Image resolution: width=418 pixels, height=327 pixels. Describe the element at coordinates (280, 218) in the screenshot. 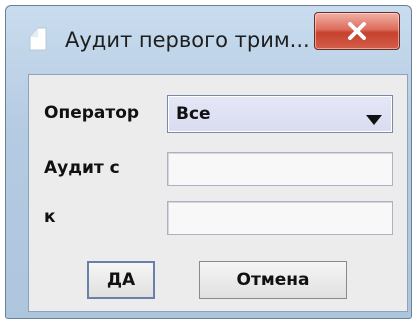

I see `to-field` at that location.